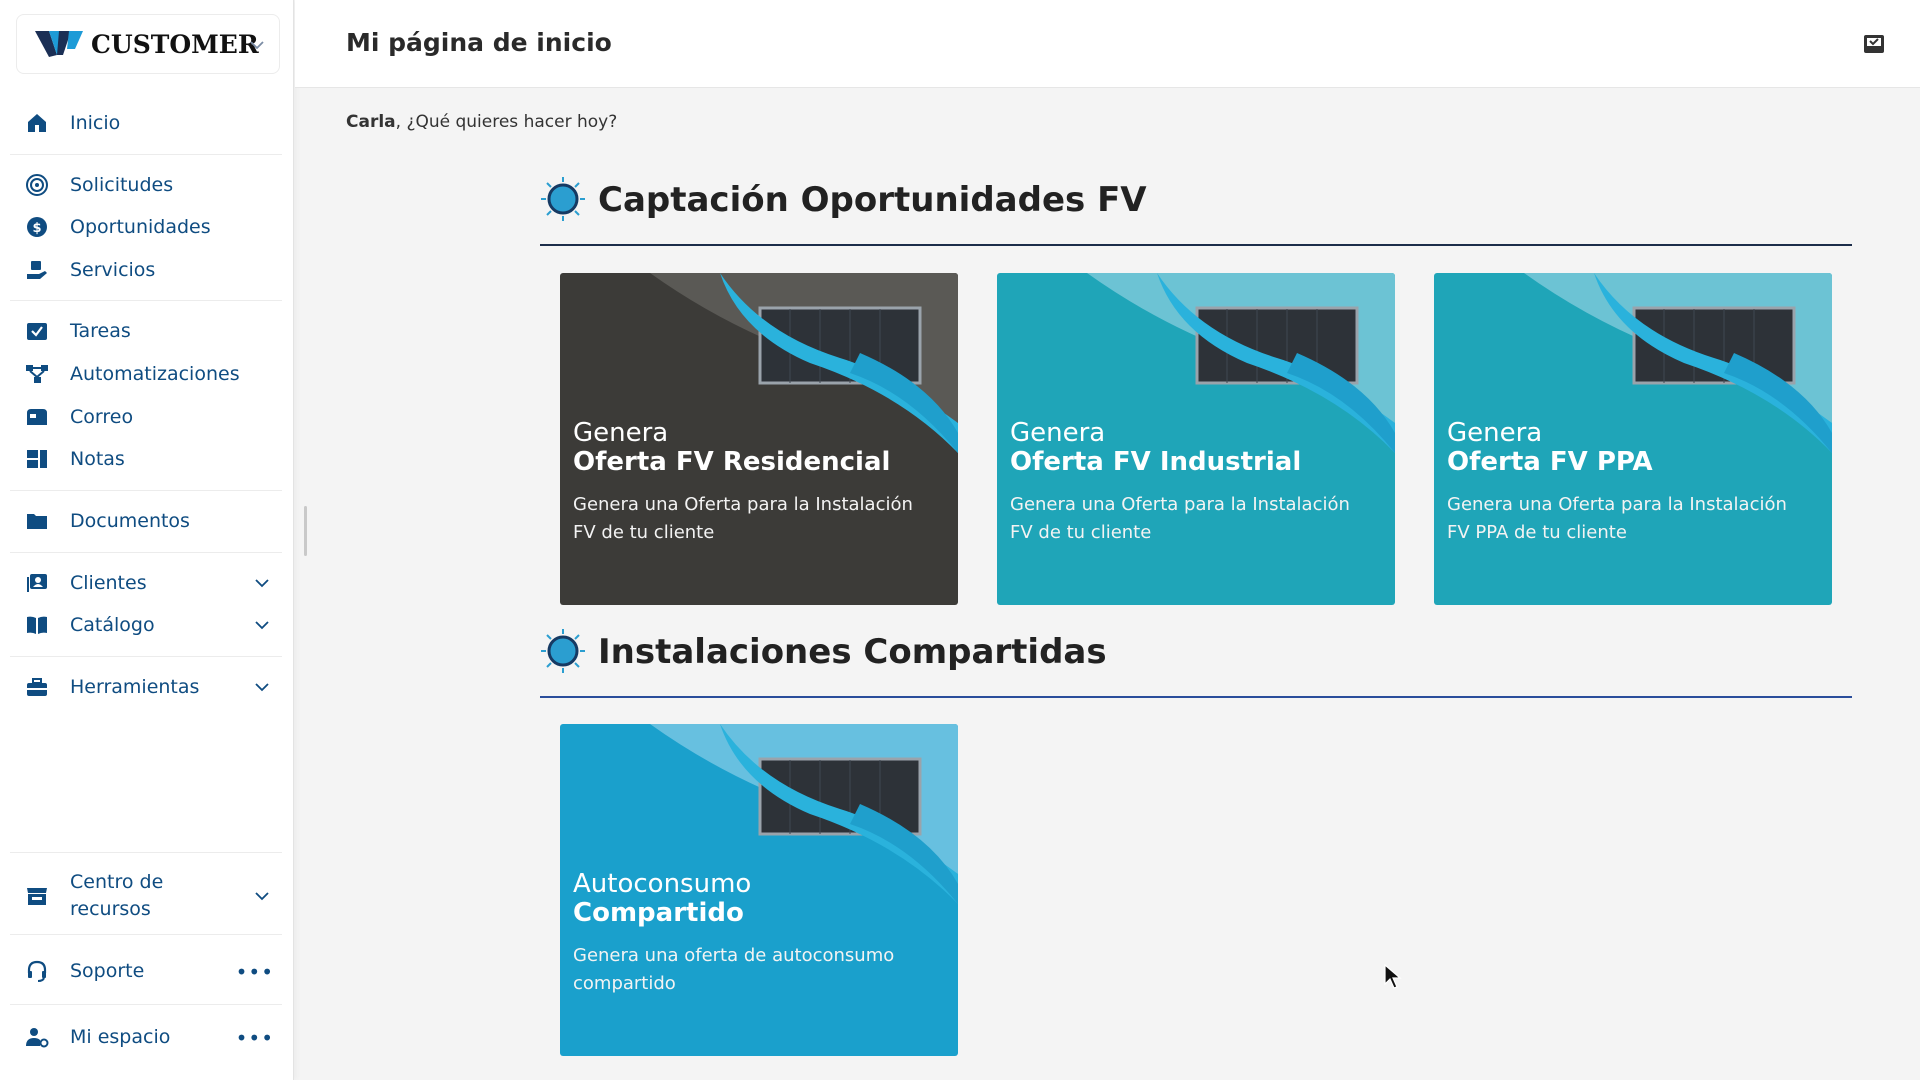 The width and height of the screenshot is (1920, 1080). I want to click on section-header-captacion: Captación Oportunidades FV, so click(1196, 211).